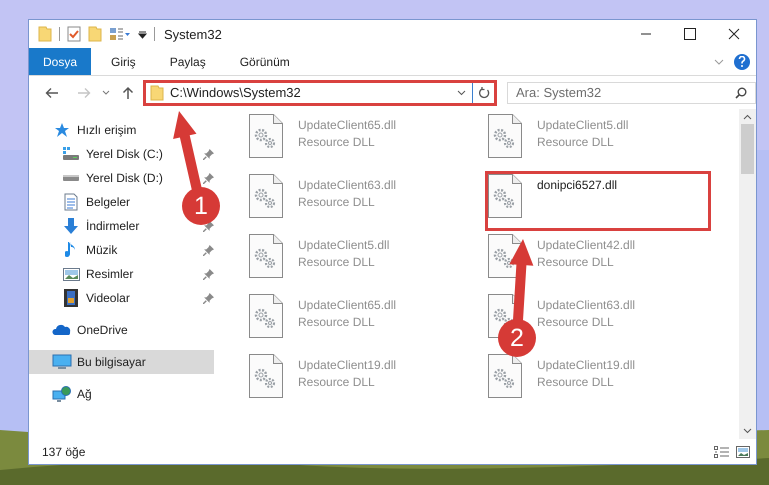 This screenshot has width=769, height=485. I want to click on large-icons-view-icon, so click(743, 452).